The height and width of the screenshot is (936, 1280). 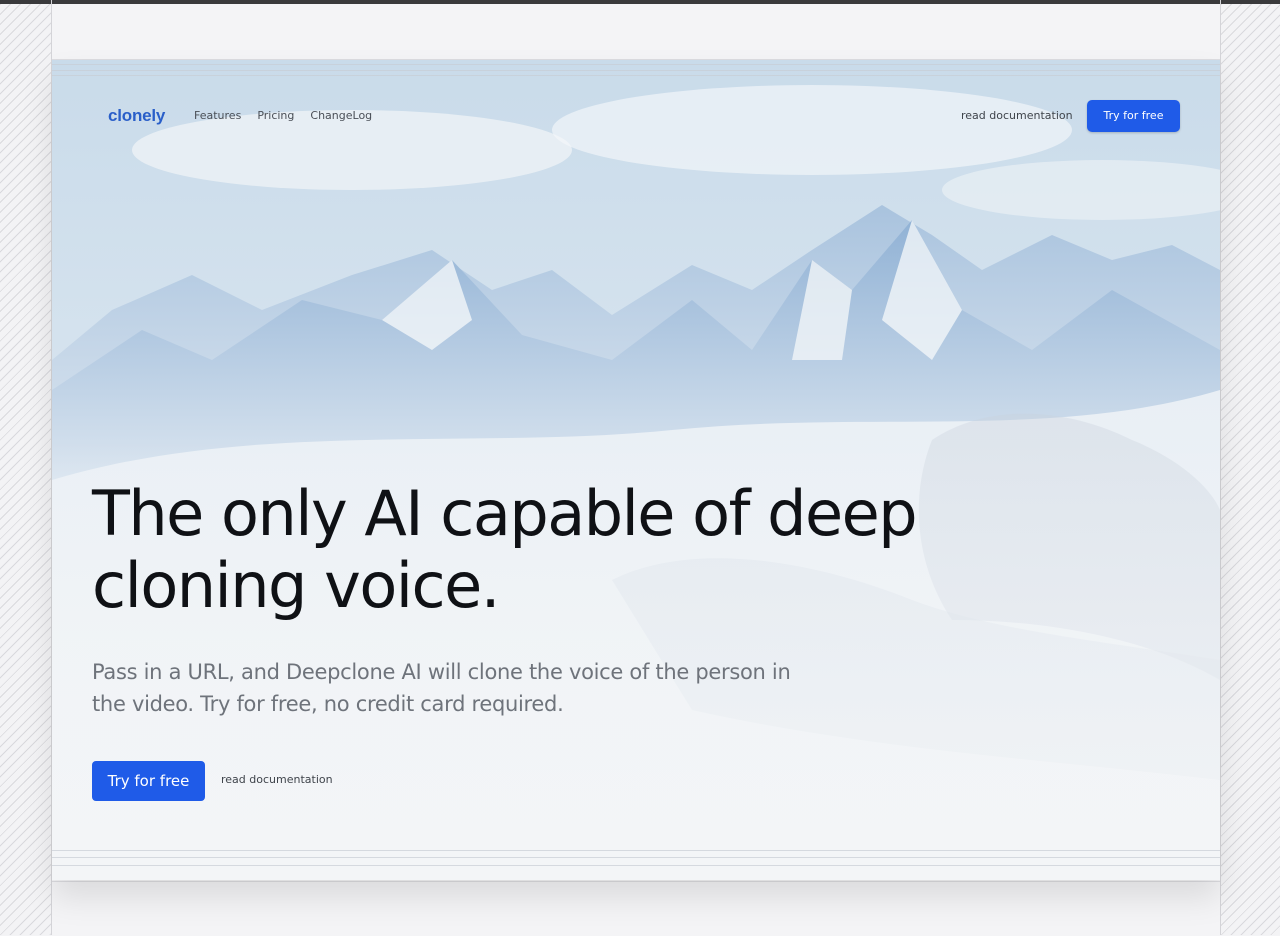 I want to click on hero-read-documentation-link: read documentation, so click(x=277, y=779).